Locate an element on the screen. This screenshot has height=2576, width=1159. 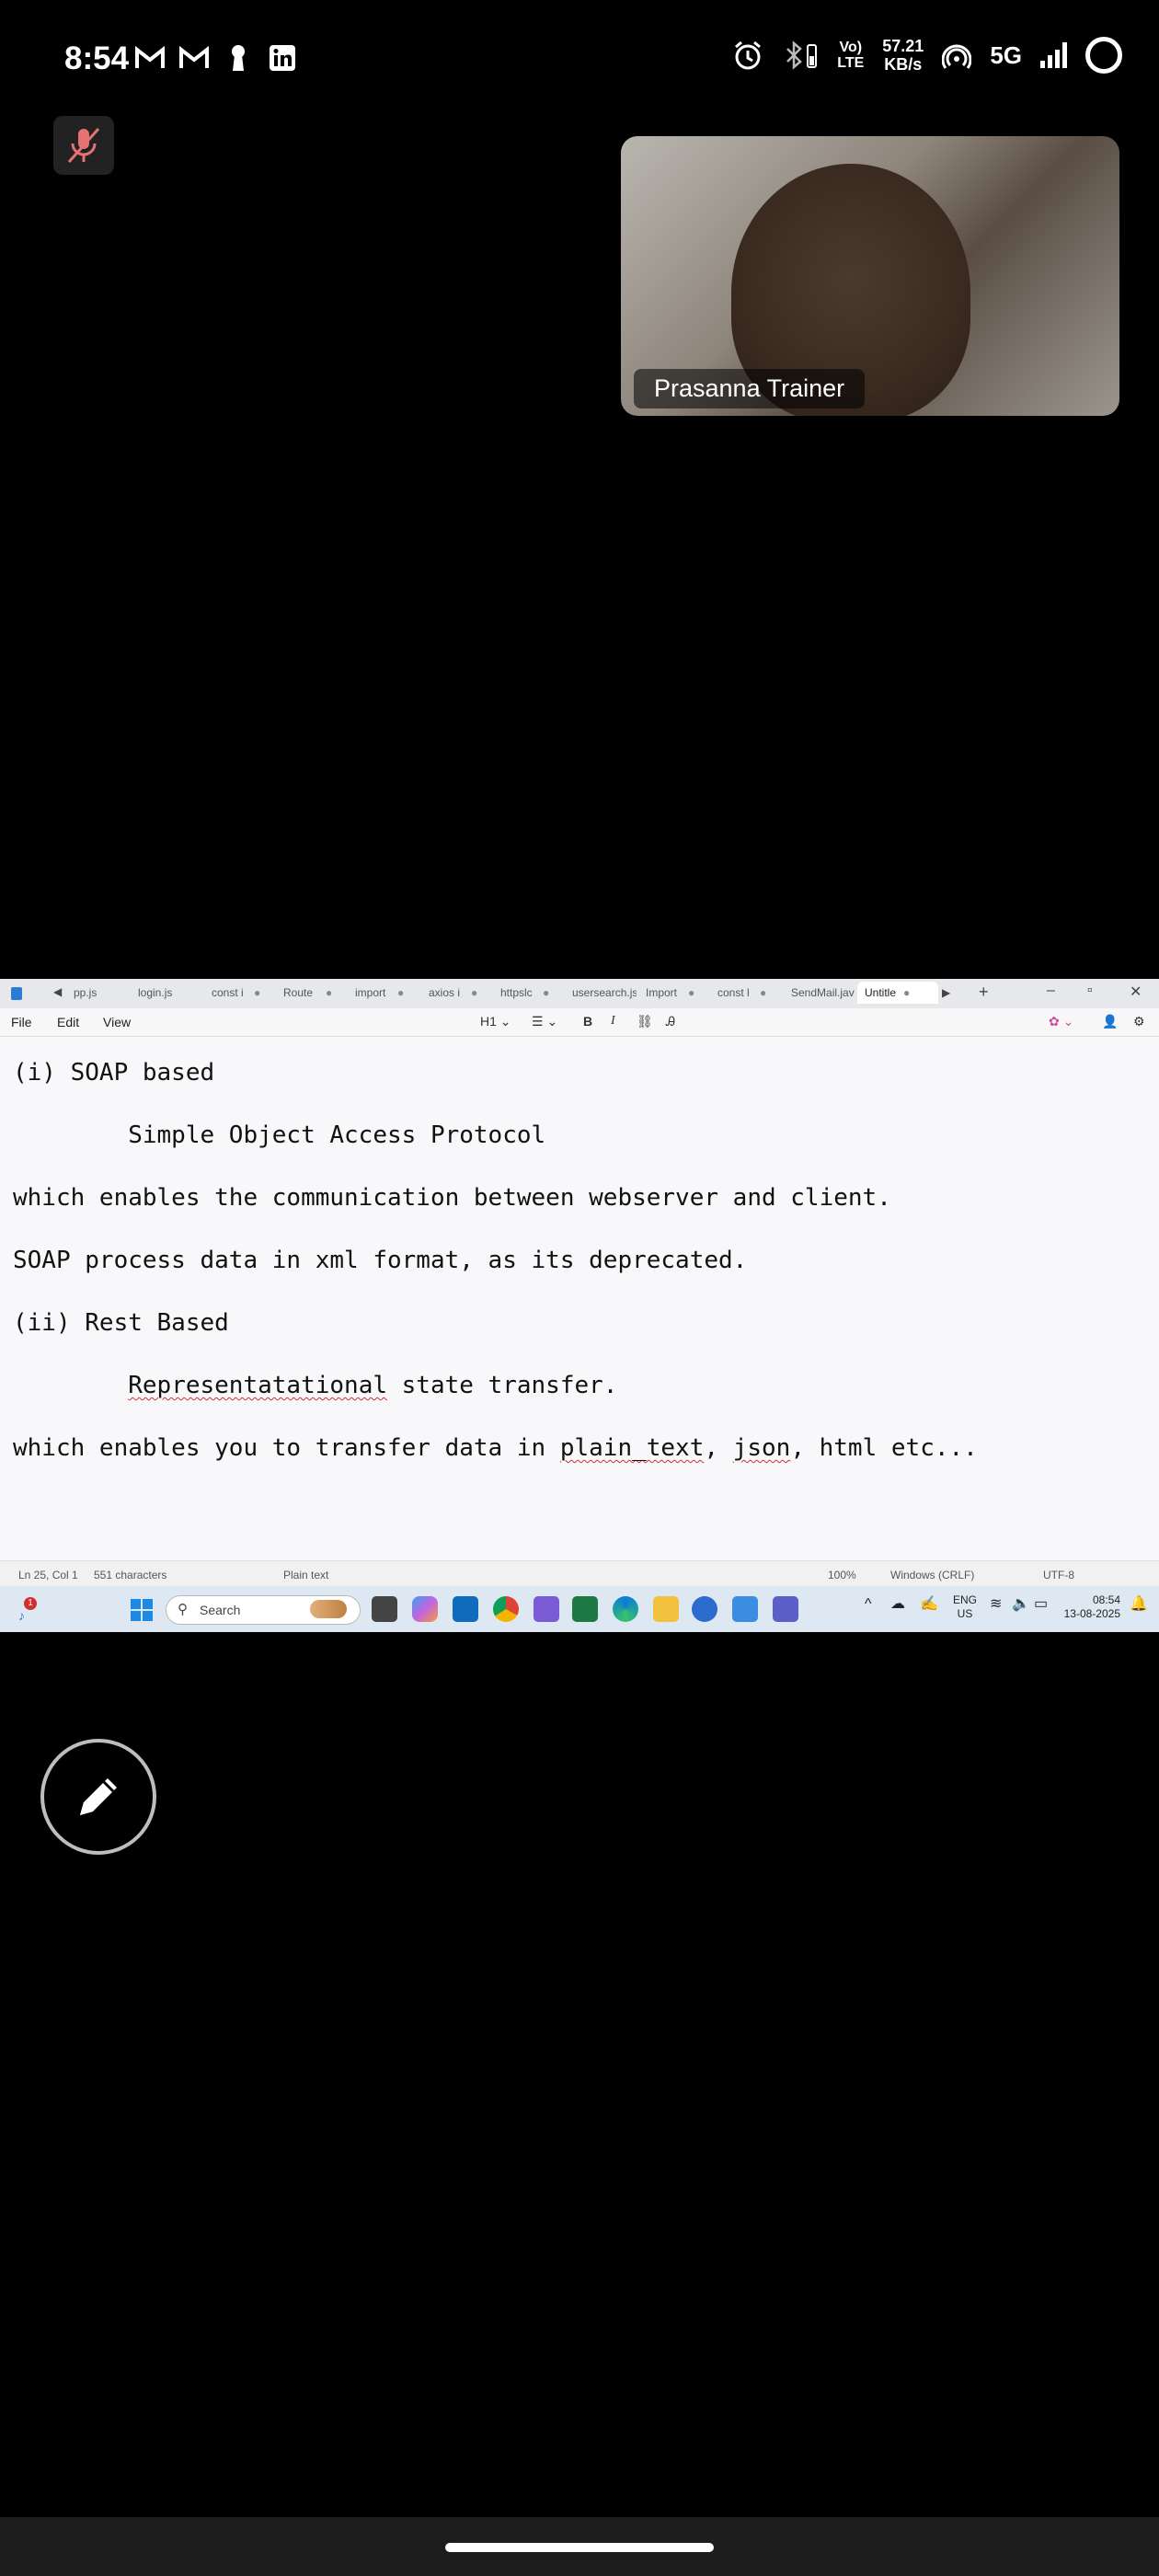
teams-icon is located at coordinates (785, 1609).